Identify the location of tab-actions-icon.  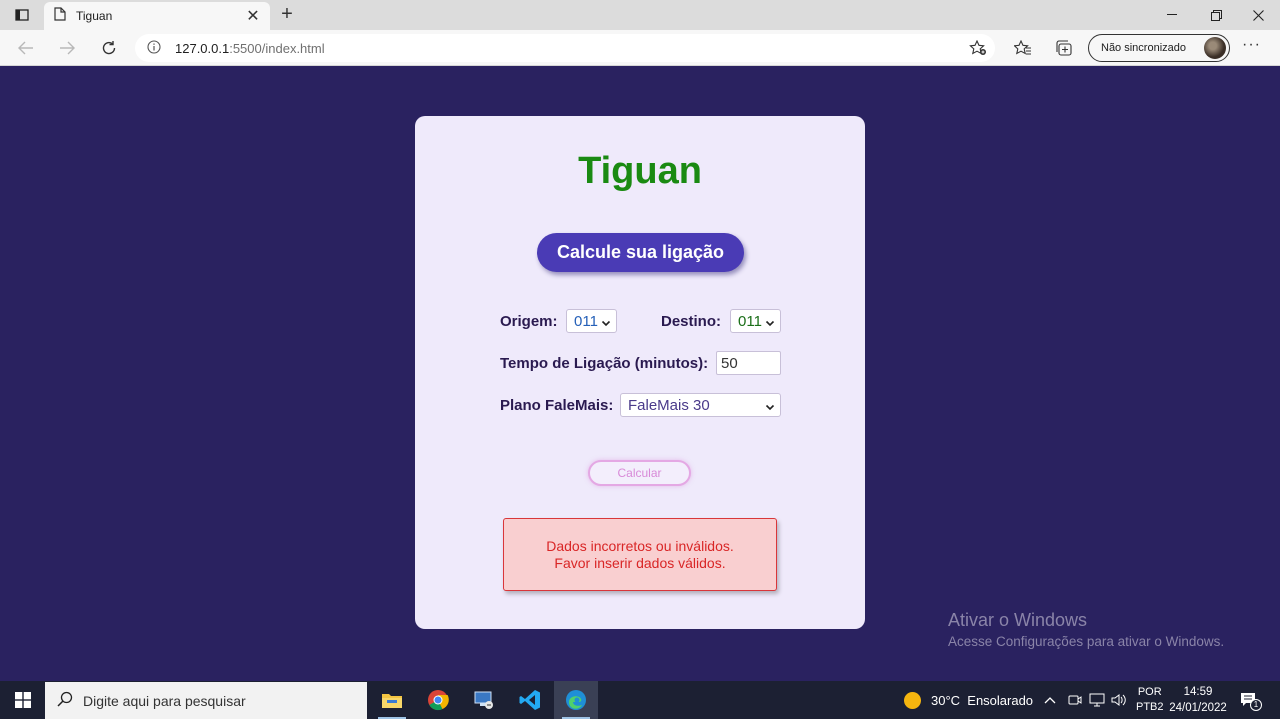
(22, 15).